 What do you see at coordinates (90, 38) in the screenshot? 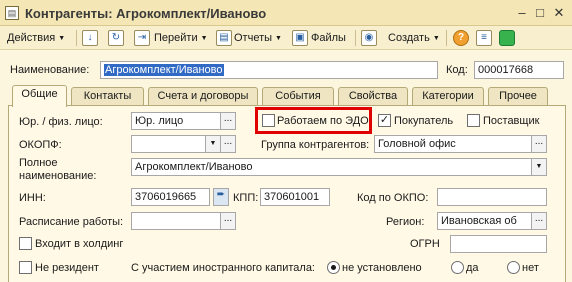
I see `post-close-icon: ↓` at bounding box center [90, 38].